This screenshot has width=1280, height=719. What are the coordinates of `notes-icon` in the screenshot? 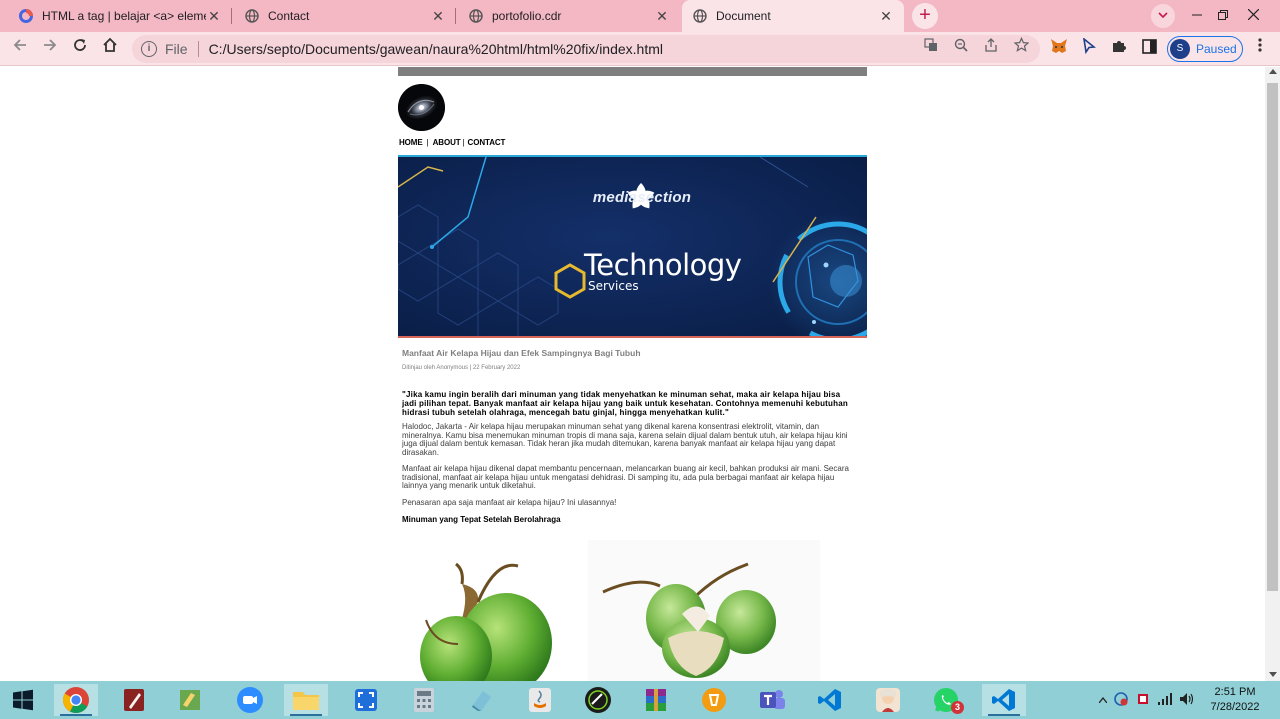 It's located at (190, 700).